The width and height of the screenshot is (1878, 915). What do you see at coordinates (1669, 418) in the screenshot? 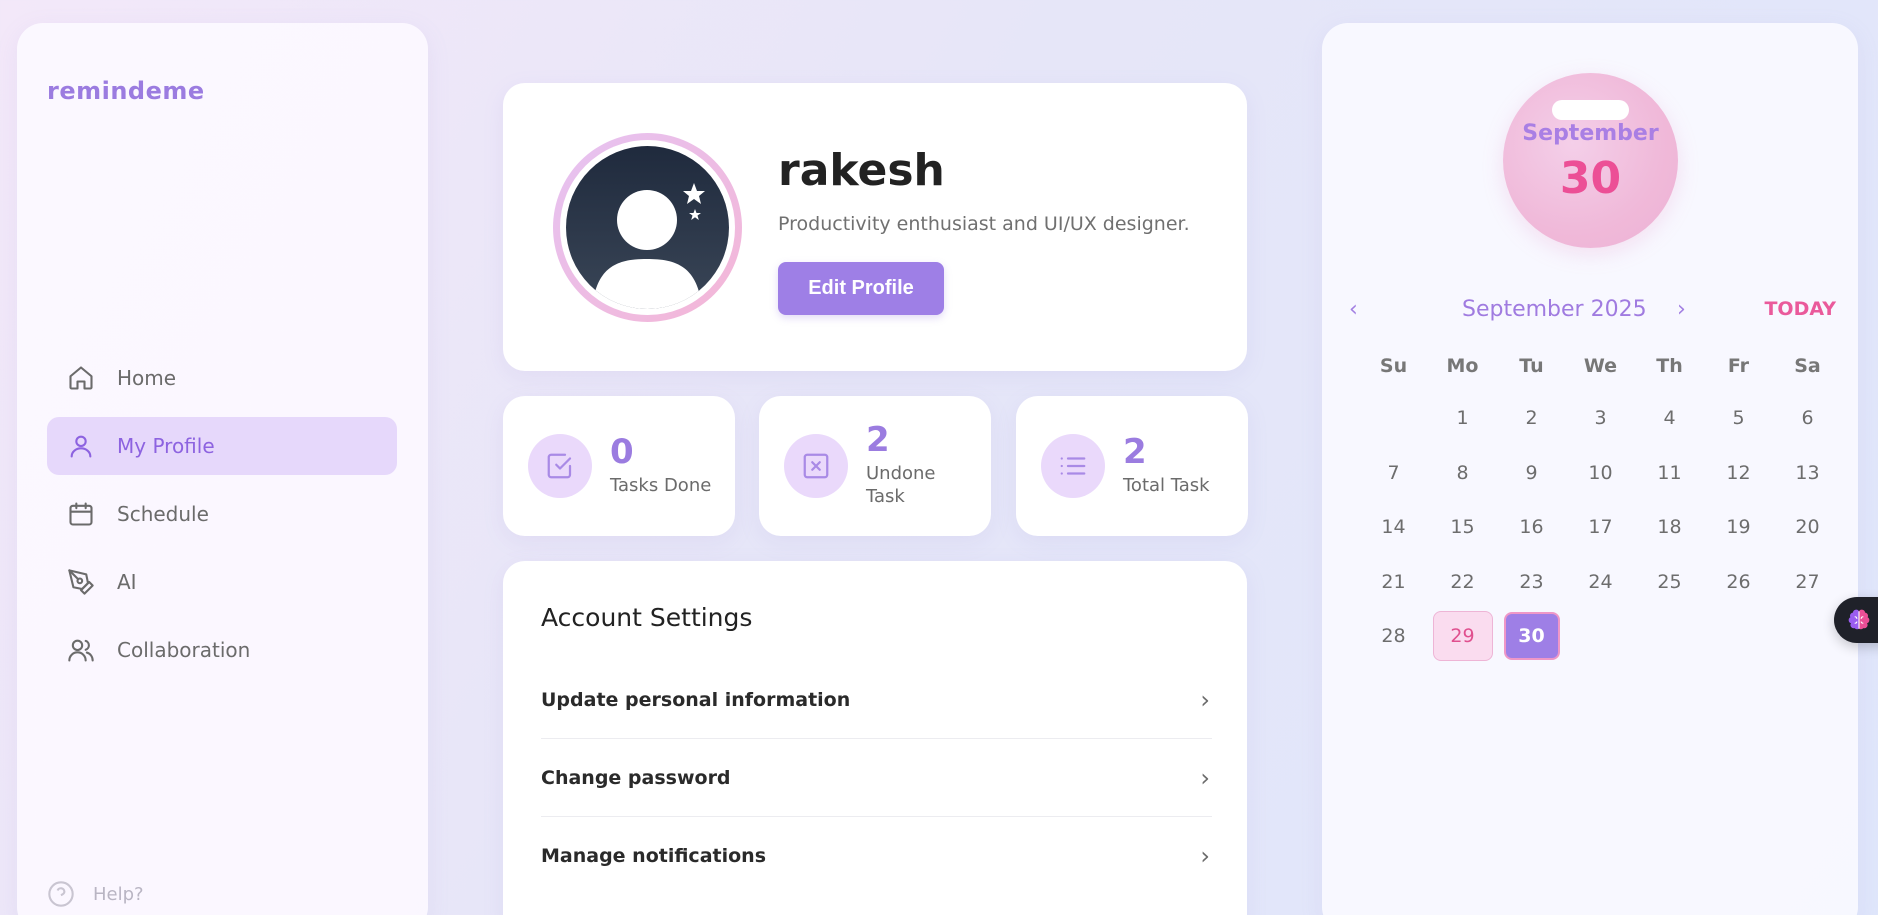
I see `calendar-day: 4` at bounding box center [1669, 418].